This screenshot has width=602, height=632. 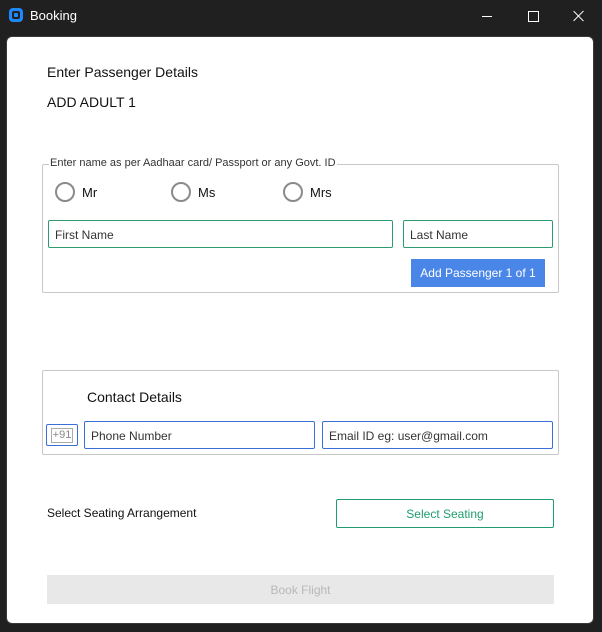 I want to click on radio-label: Ms, so click(x=207, y=192).